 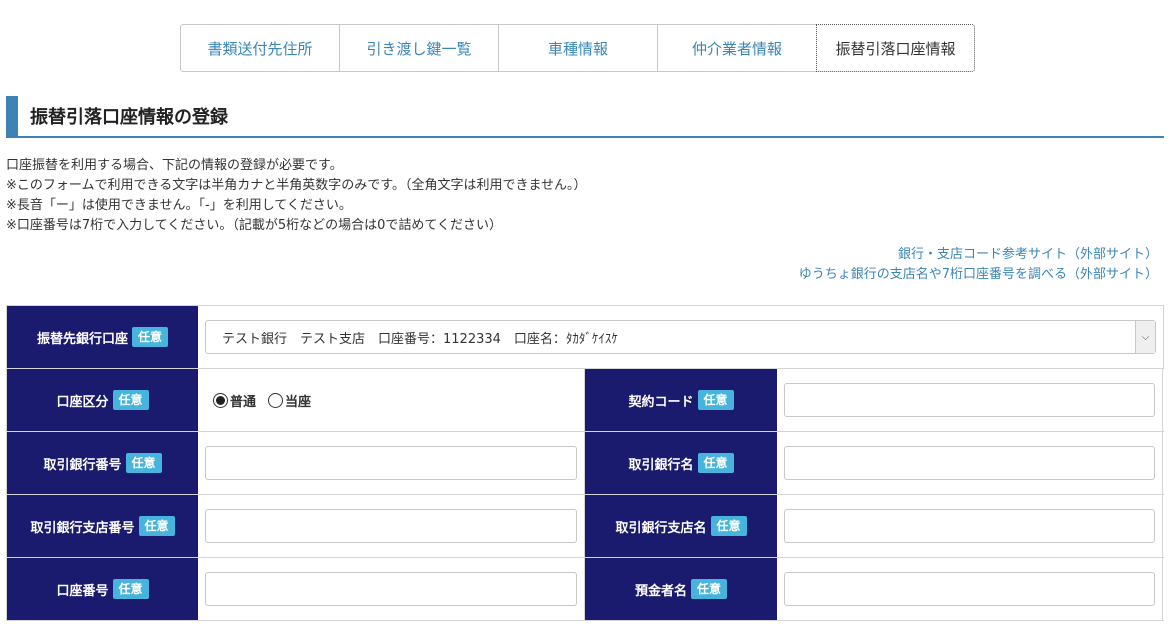 I want to click on bank-name-input, so click(x=969, y=463).